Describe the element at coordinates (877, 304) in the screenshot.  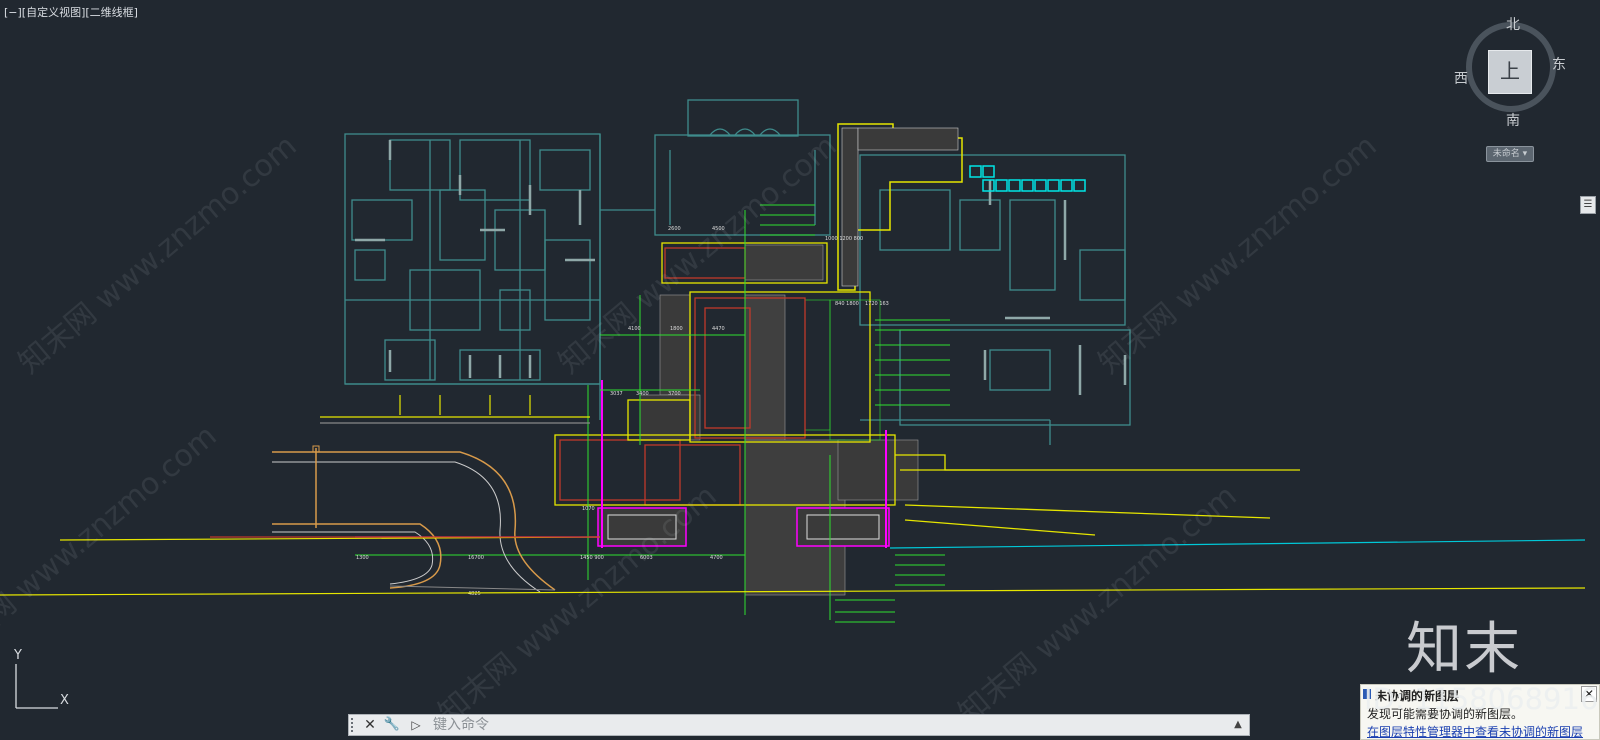
I see `svg-text: 1720 163` at that location.